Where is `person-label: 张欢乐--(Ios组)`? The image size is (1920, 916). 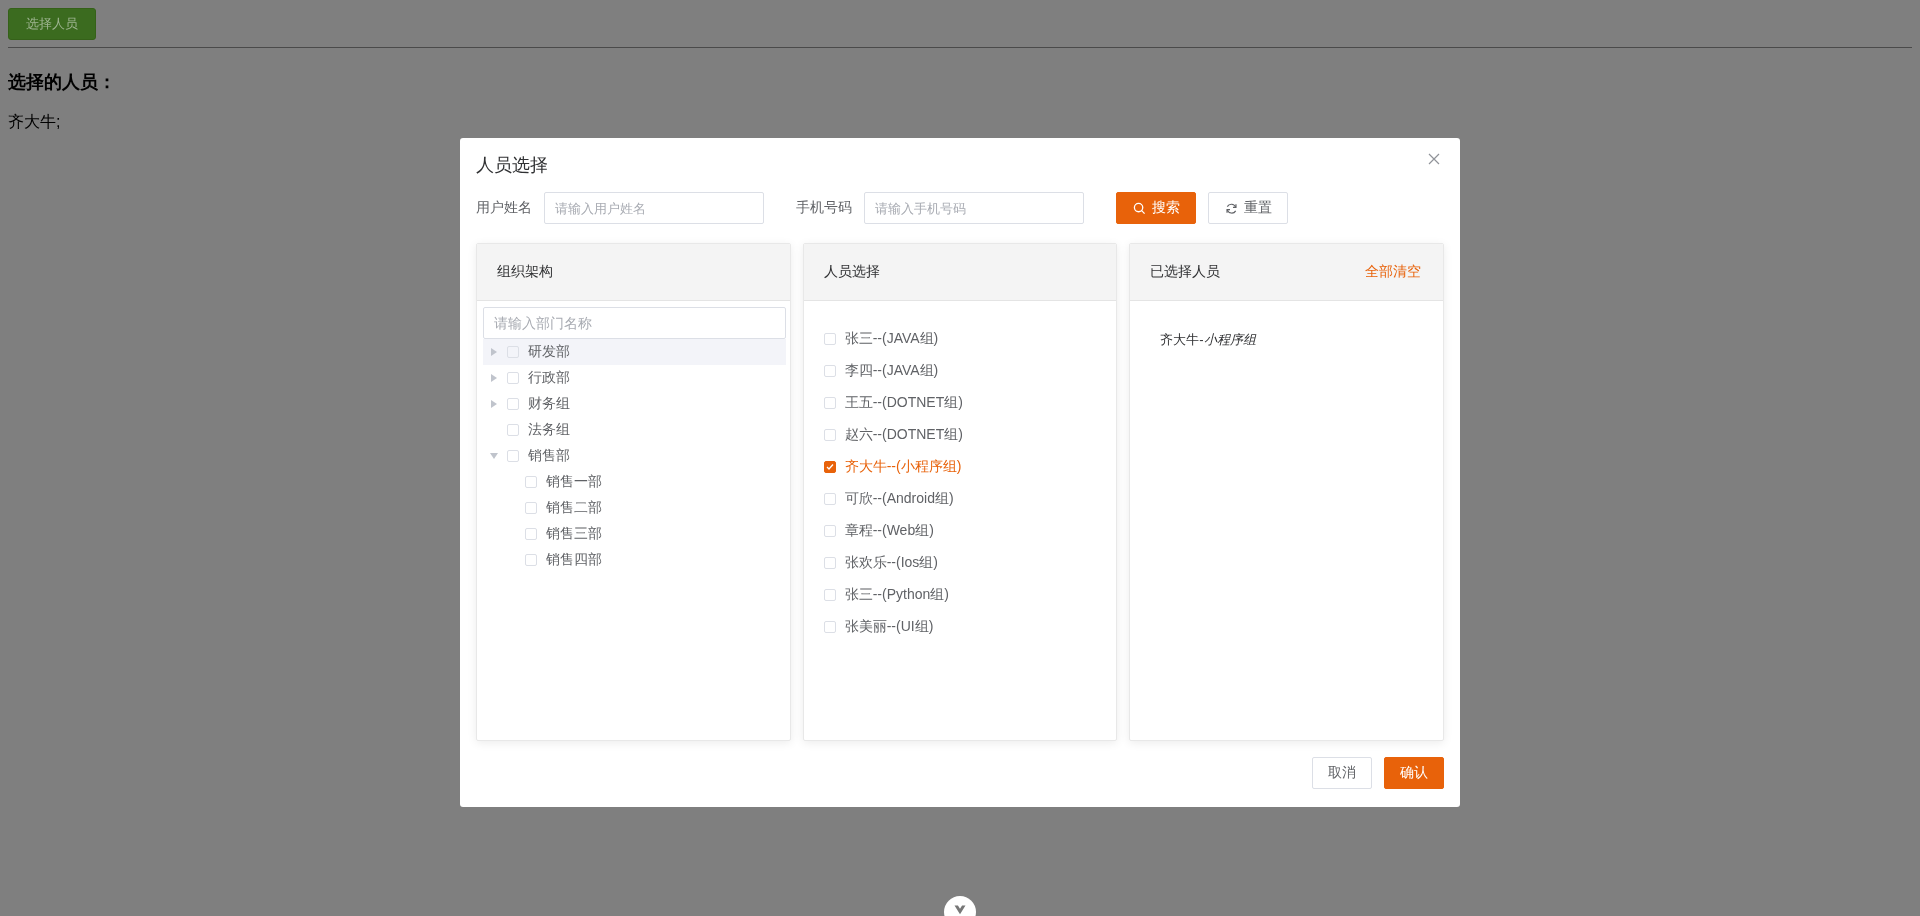
person-label: 张欢乐--(Ios组) is located at coordinates (891, 563).